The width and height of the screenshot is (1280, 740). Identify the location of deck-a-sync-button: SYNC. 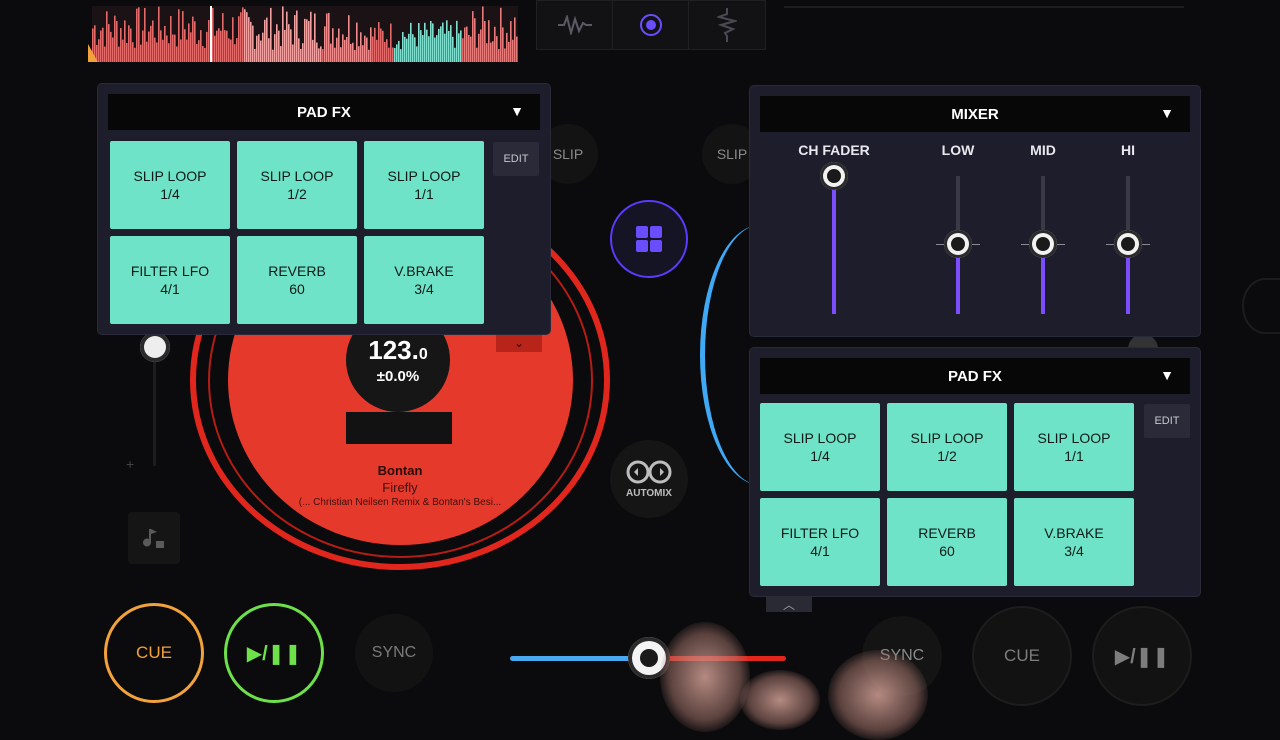
(394, 653).